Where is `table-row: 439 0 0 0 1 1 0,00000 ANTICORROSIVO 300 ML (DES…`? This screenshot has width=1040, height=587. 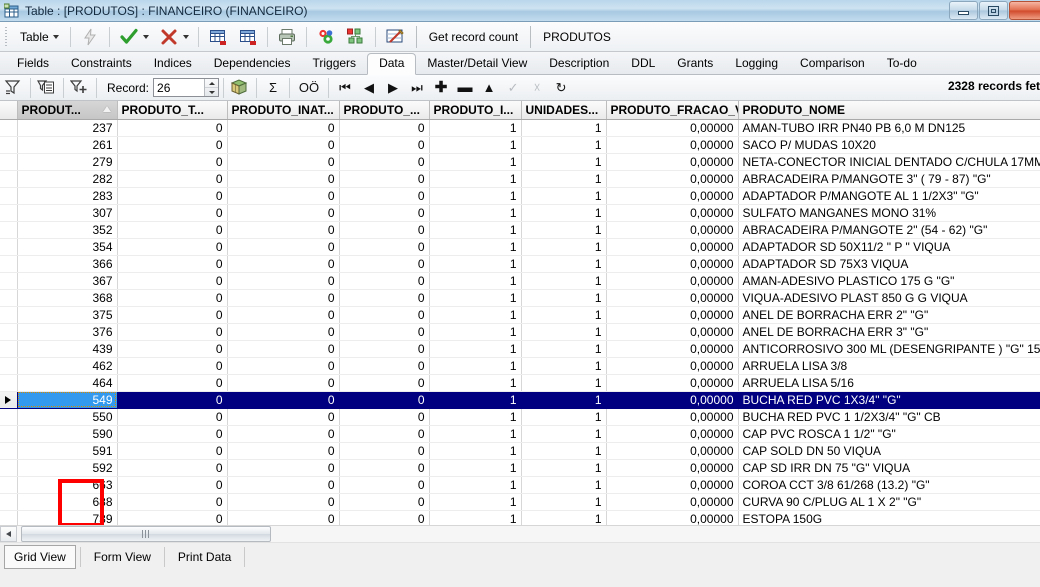 table-row: 439 0 0 0 1 1 0,00000 ANTICORROSIVO 300 ML (DES… is located at coordinates (520, 349).